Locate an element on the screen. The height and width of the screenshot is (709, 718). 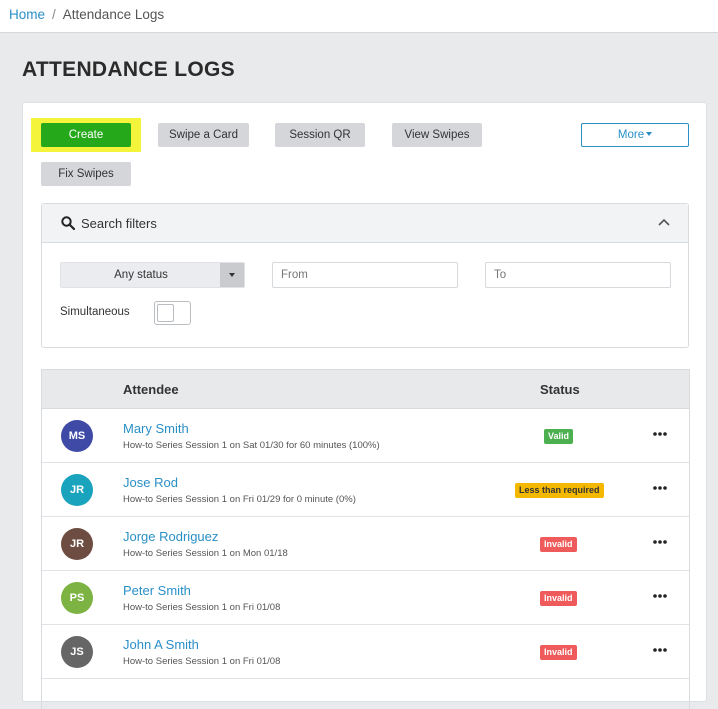
breadcrumb: Home / Attendance Logs is located at coordinates (86, 14).